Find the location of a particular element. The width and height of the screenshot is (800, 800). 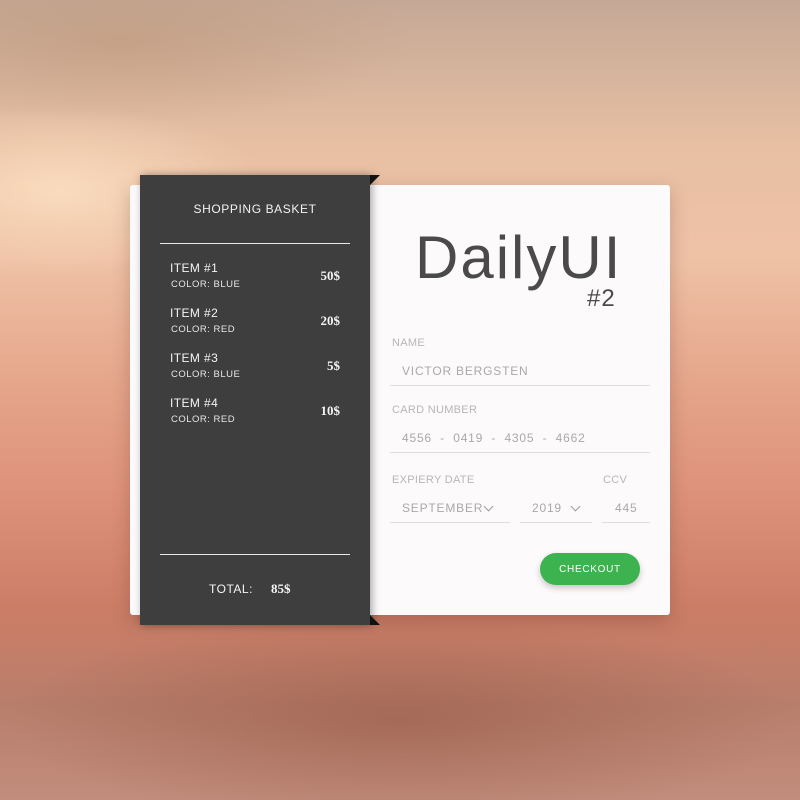

brand-subtitle: #2 is located at coordinates (601, 298).